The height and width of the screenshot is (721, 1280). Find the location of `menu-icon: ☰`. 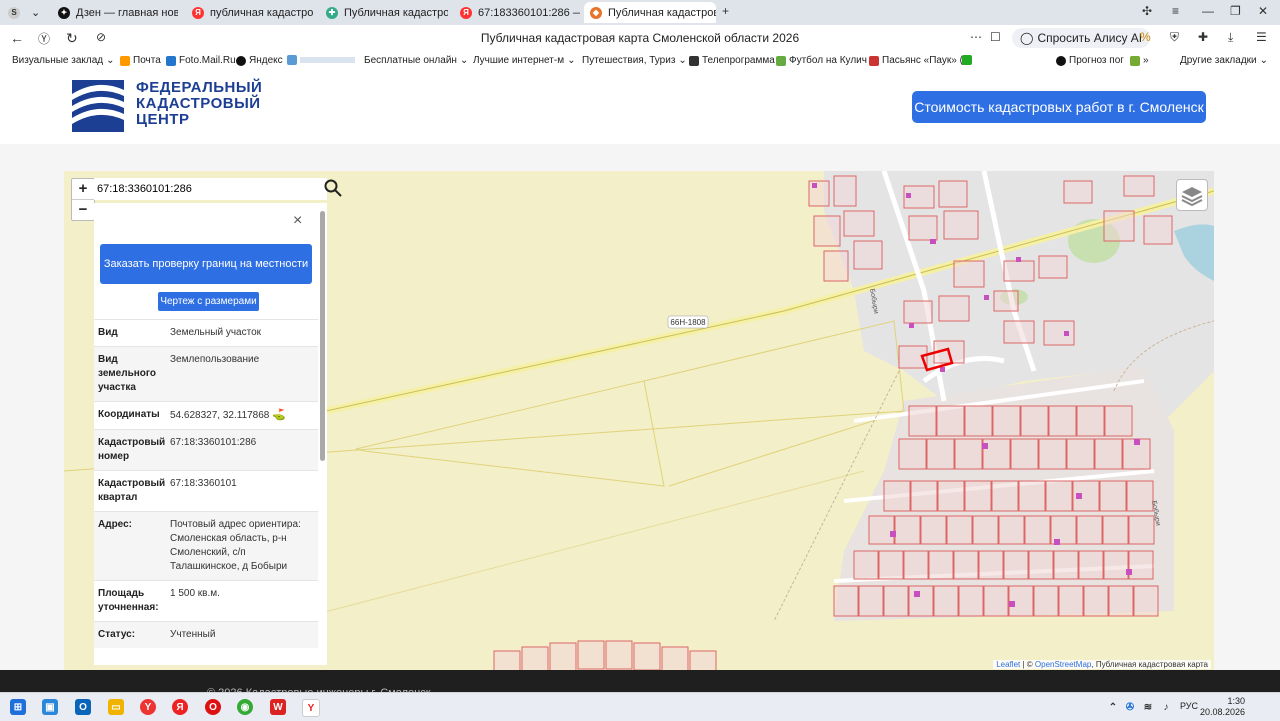

menu-icon: ☰ is located at coordinates (1261, 37).